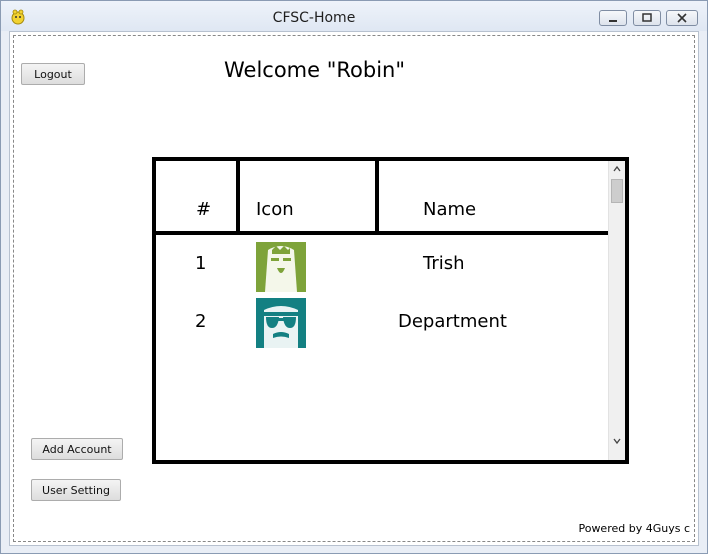 Image resolution: width=708 pixels, height=554 pixels. Describe the element at coordinates (452, 321) in the screenshot. I see `row-name: Department` at that location.